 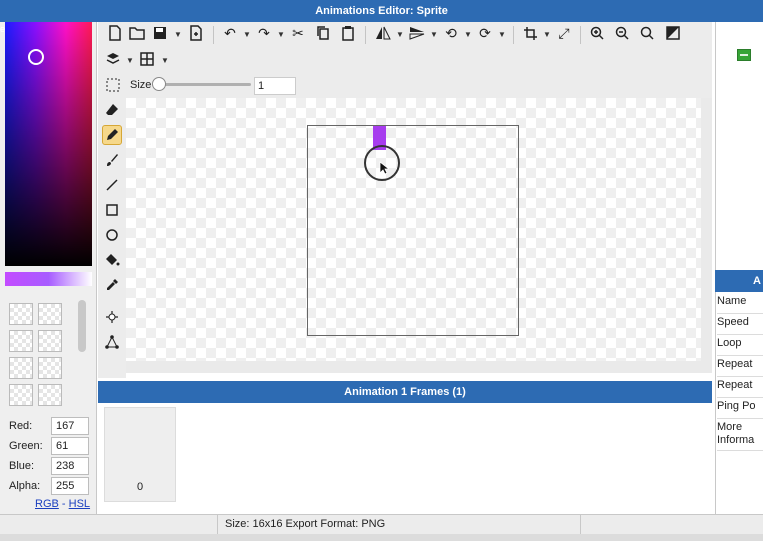 What do you see at coordinates (112, 260) in the screenshot?
I see `paint-bucket-icon` at bounding box center [112, 260].